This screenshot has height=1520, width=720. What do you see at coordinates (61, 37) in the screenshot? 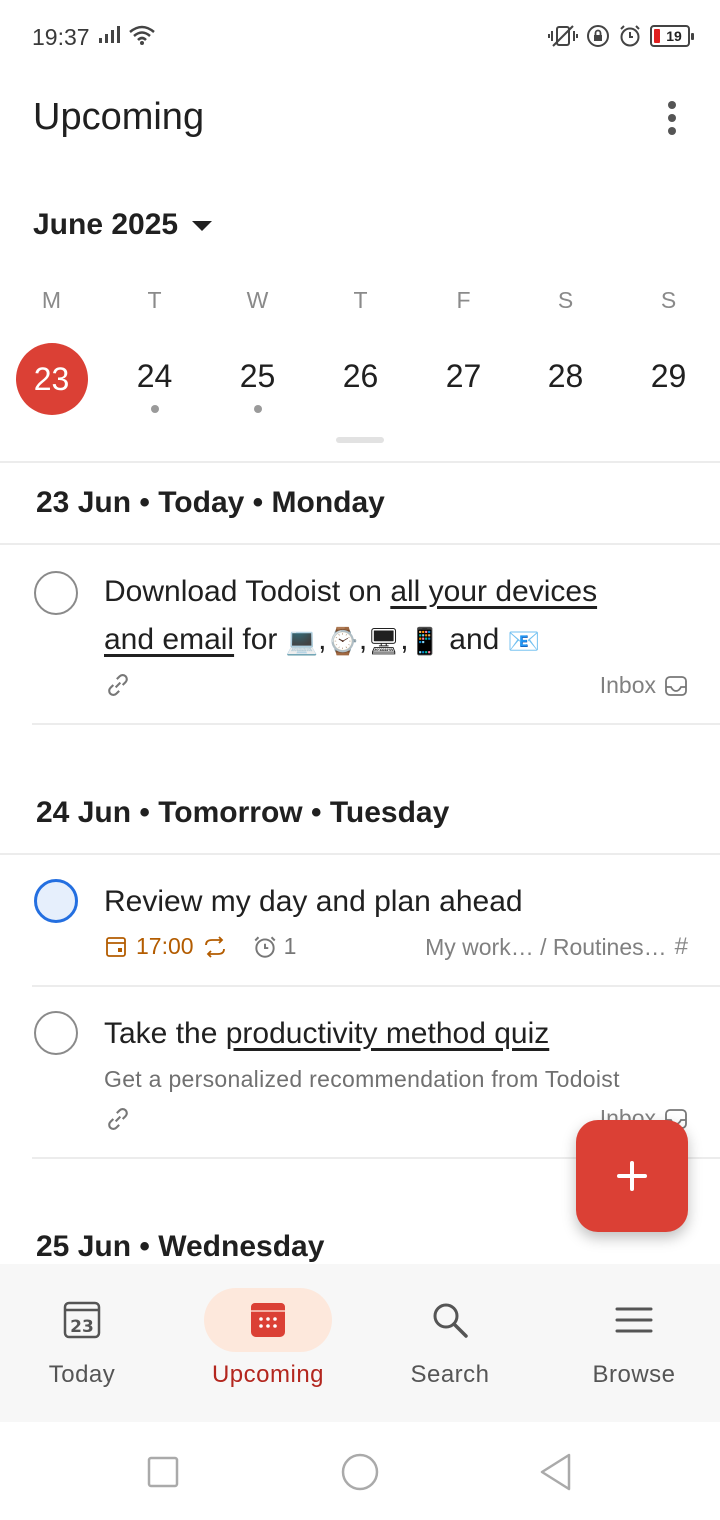
I see `status-time: 19:37` at bounding box center [61, 37].